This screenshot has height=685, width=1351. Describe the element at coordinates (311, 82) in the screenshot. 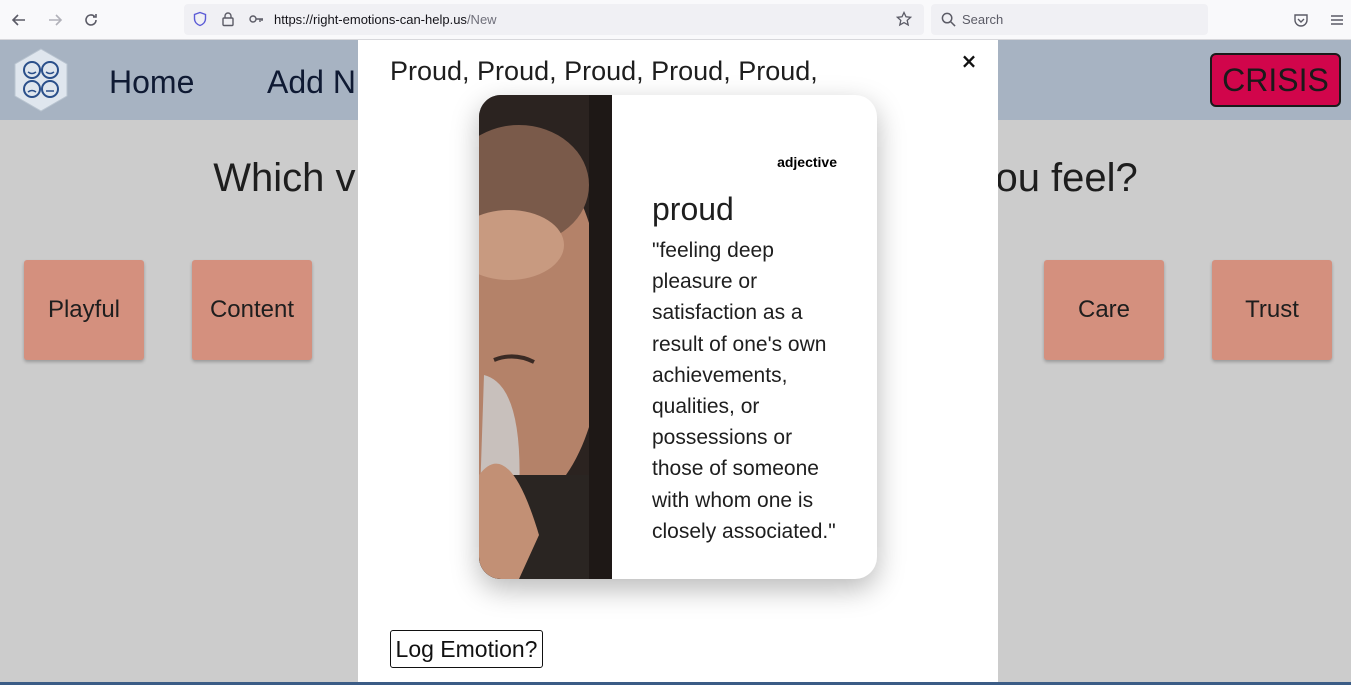

I see `nav-add-new: Add N` at that location.